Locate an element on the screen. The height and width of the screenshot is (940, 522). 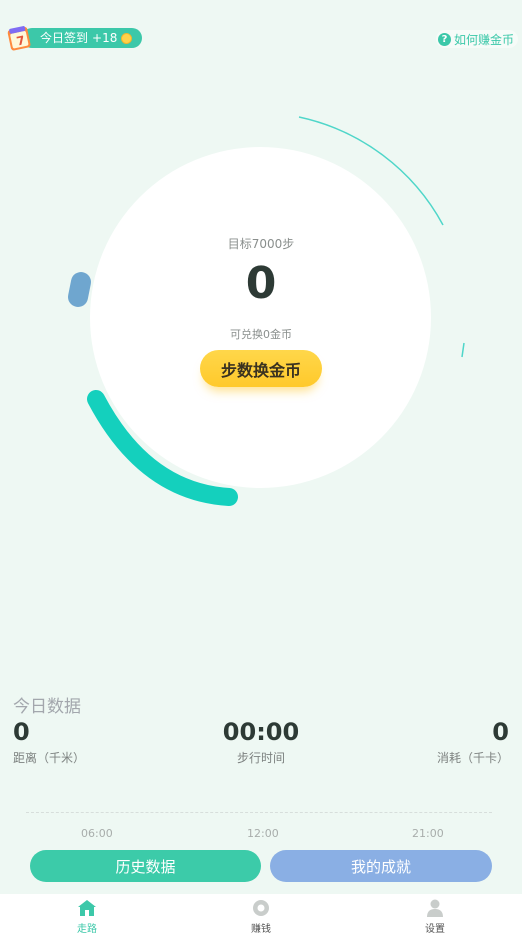
step-count: 0 is located at coordinates (261, 283).